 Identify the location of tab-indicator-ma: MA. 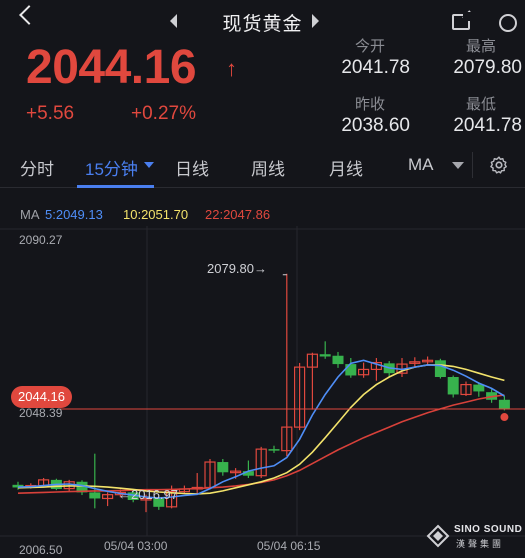
(421, 165).